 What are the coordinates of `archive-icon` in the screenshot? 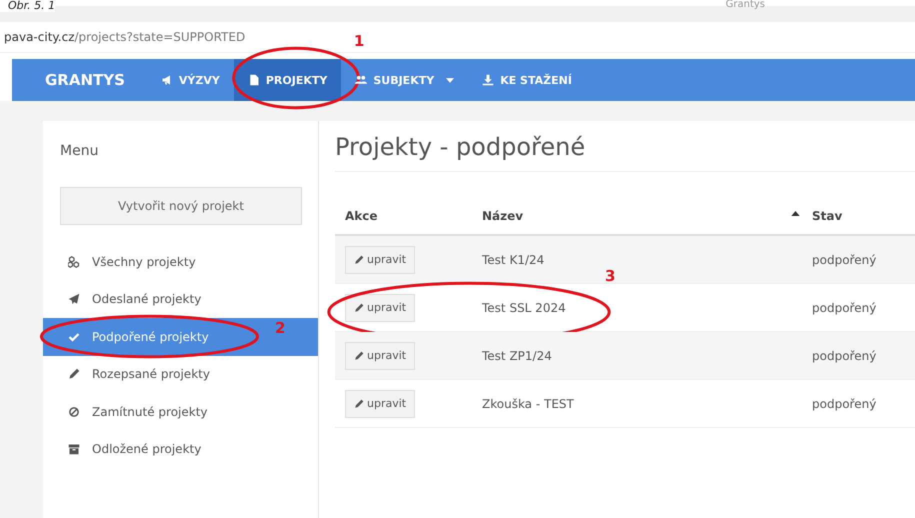 It's located at (74, 449).